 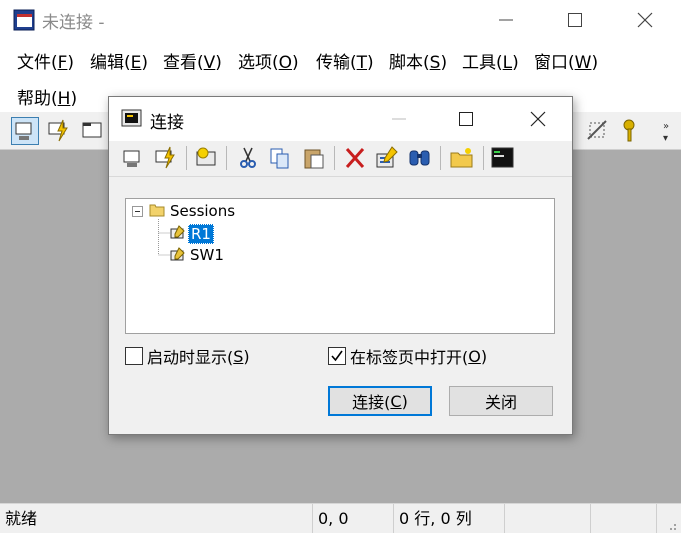 What do you see at coordinates (474, 356) in the screenshot?
I see `checkbox-key: O` at bounding box center [474, 356].